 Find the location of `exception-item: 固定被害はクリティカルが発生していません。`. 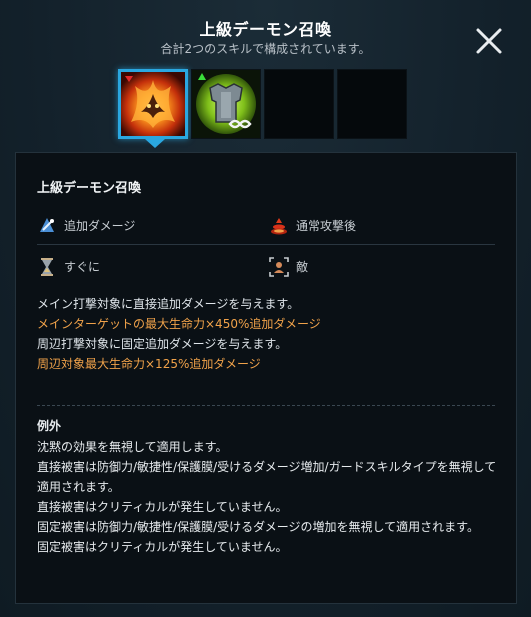

exception-item: 固定被害はクリティカルが発生していません。 is located at coordinates (162, 547).